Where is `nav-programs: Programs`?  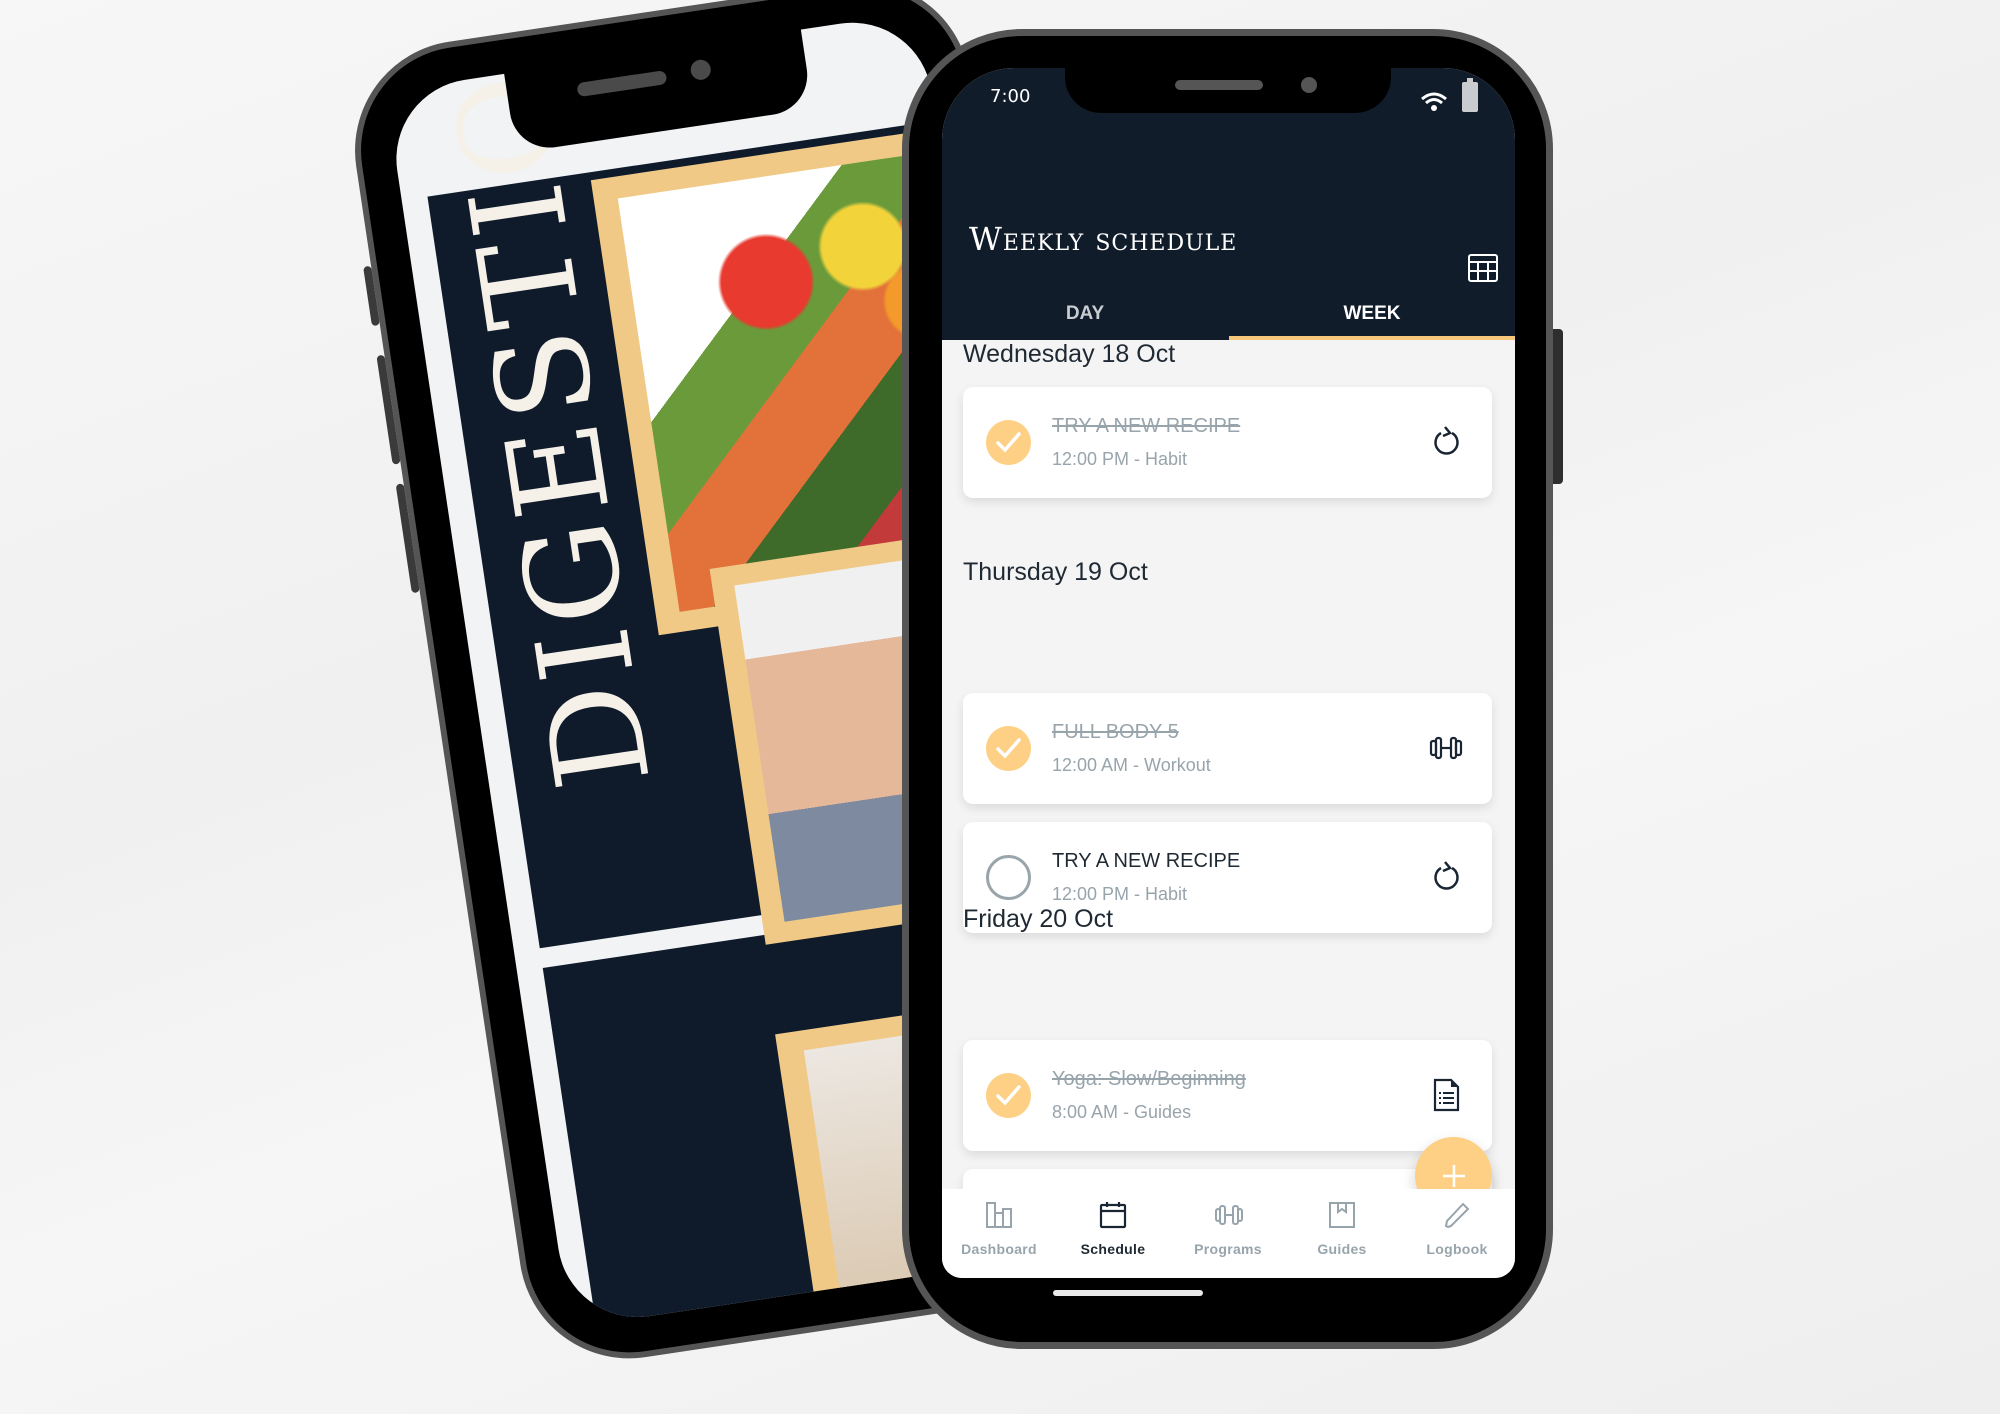 nav-programs: Programs is located at coordinates (1228, 1233).